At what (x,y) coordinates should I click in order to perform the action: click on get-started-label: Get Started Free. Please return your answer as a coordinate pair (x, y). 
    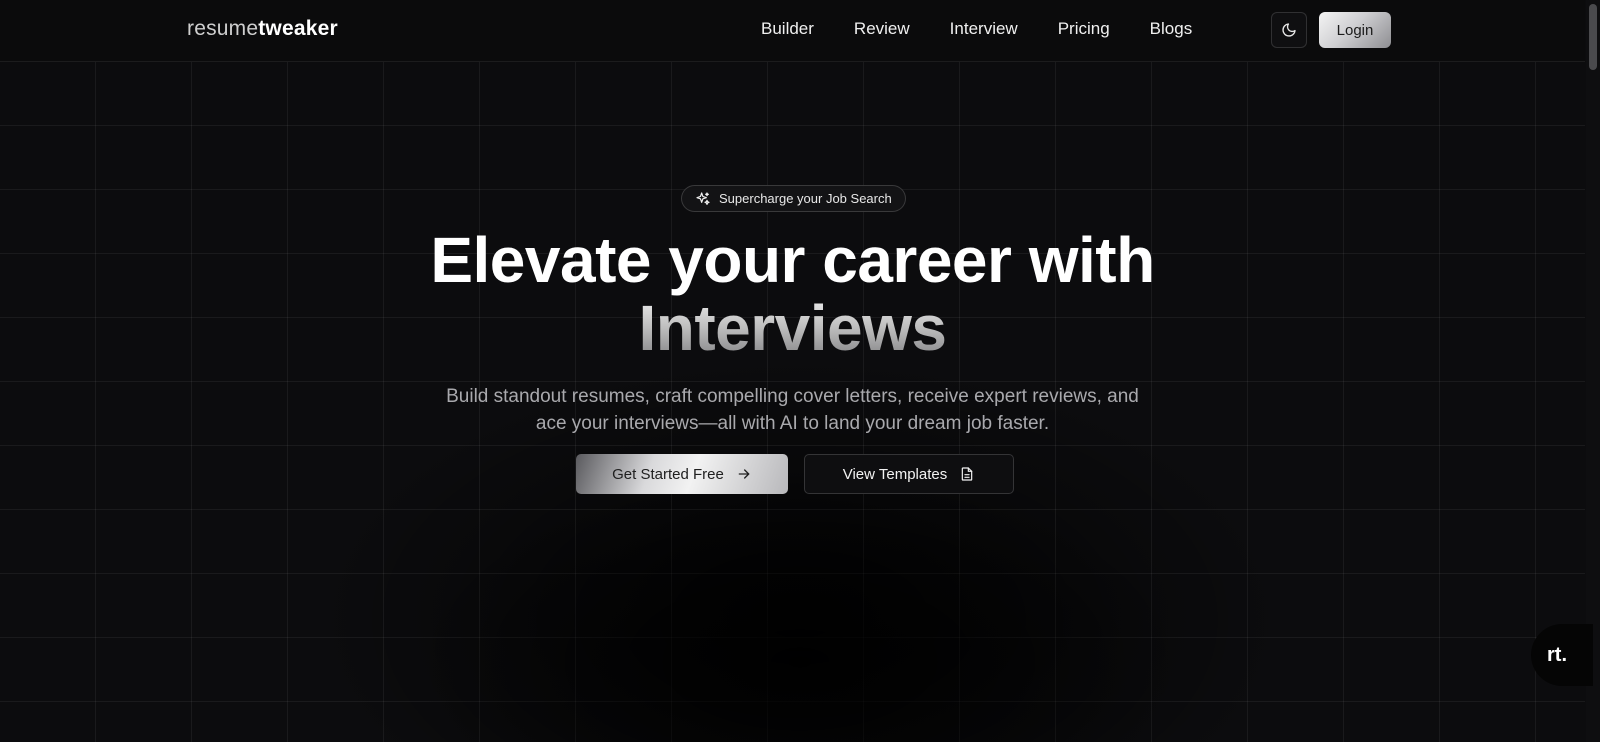
    Looking at the image, I should click on (668, 474).